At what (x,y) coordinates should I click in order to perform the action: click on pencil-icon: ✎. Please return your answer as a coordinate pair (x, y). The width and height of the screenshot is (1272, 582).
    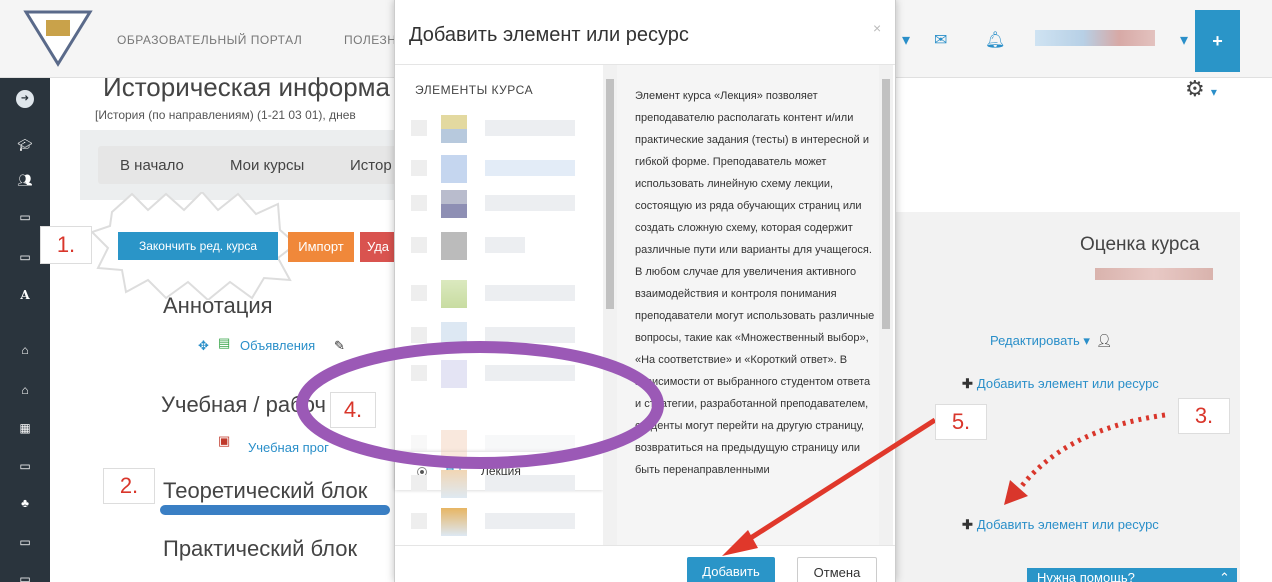
    Looking at the image, I should click on (339, 346).